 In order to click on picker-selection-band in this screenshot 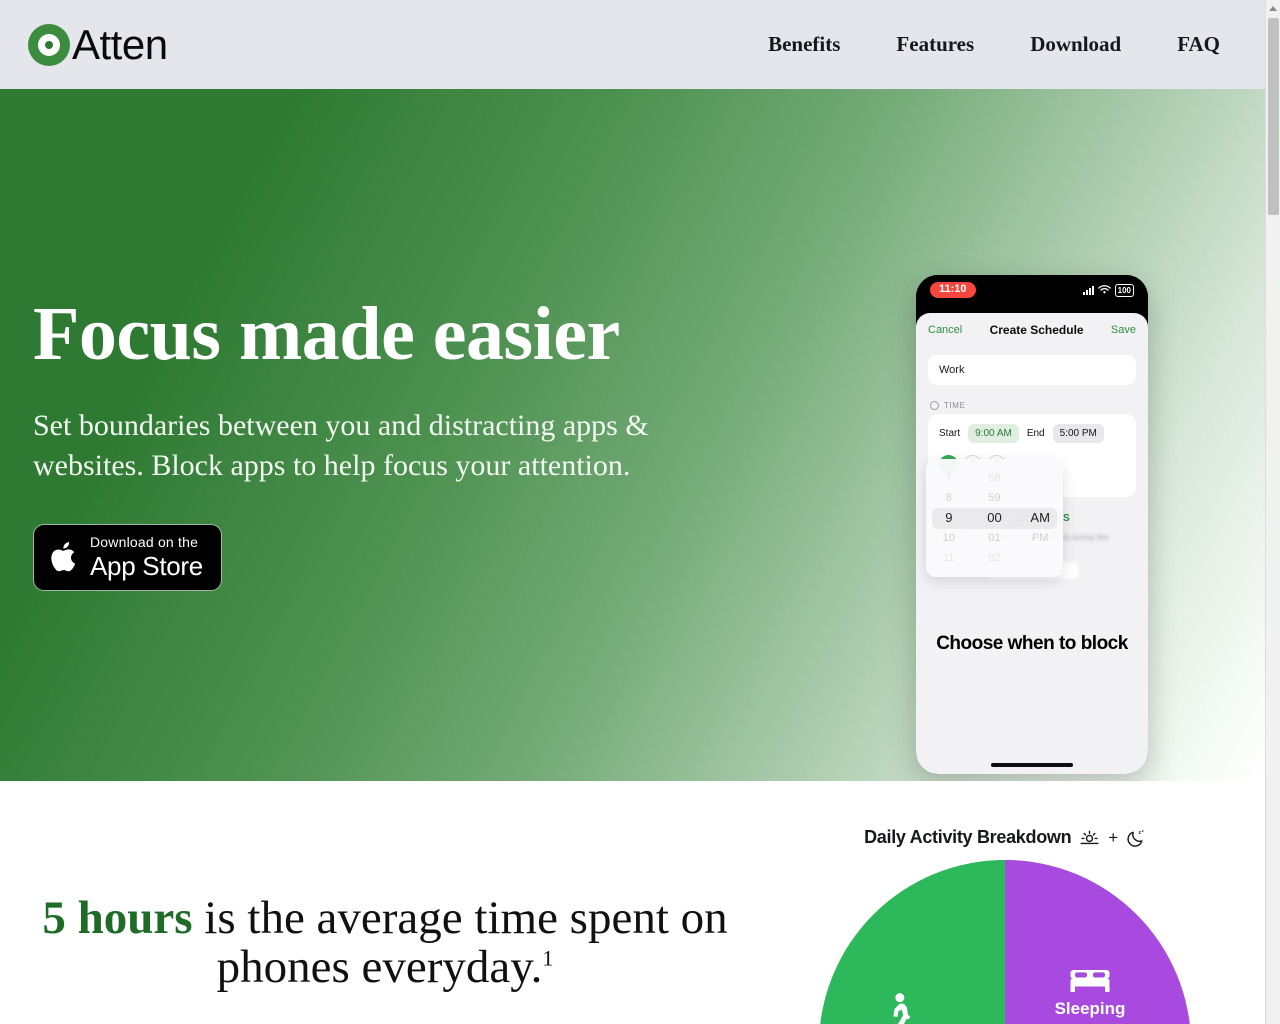, I will do `click(994, 518)`.